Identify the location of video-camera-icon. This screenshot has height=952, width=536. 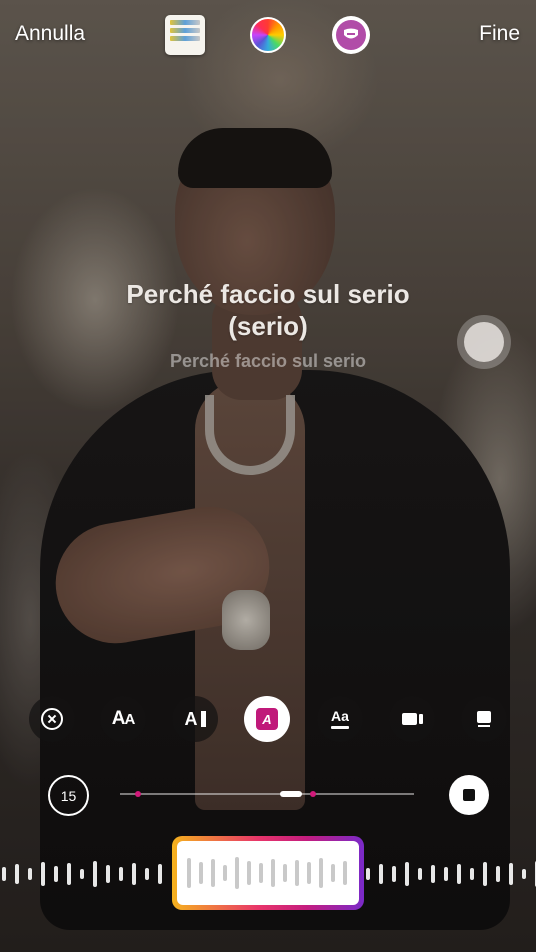
(412, 719).